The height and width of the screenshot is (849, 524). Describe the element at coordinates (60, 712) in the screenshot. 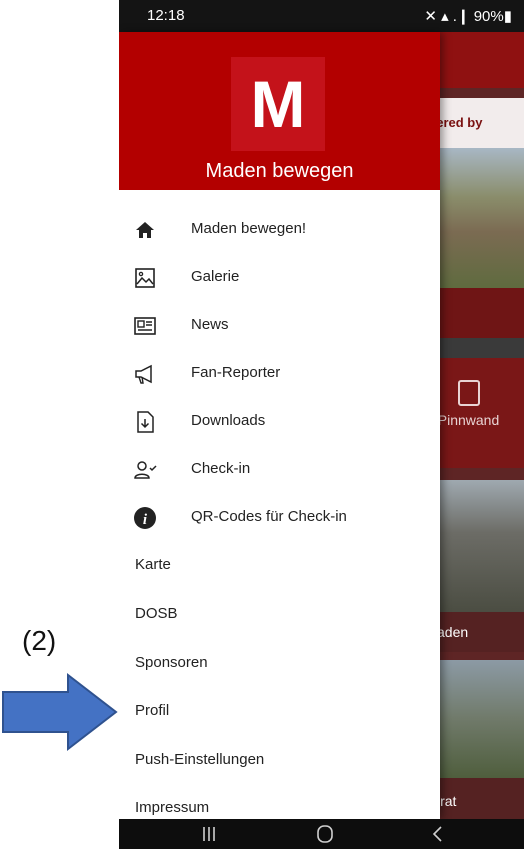

I see `annotation-arrow-icon` at that location.